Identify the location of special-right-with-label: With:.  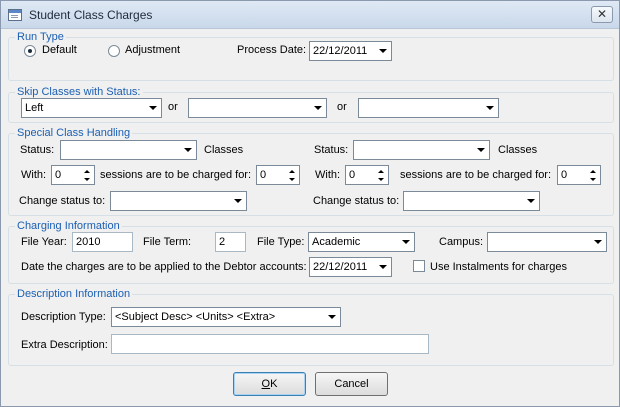
(328, 175).